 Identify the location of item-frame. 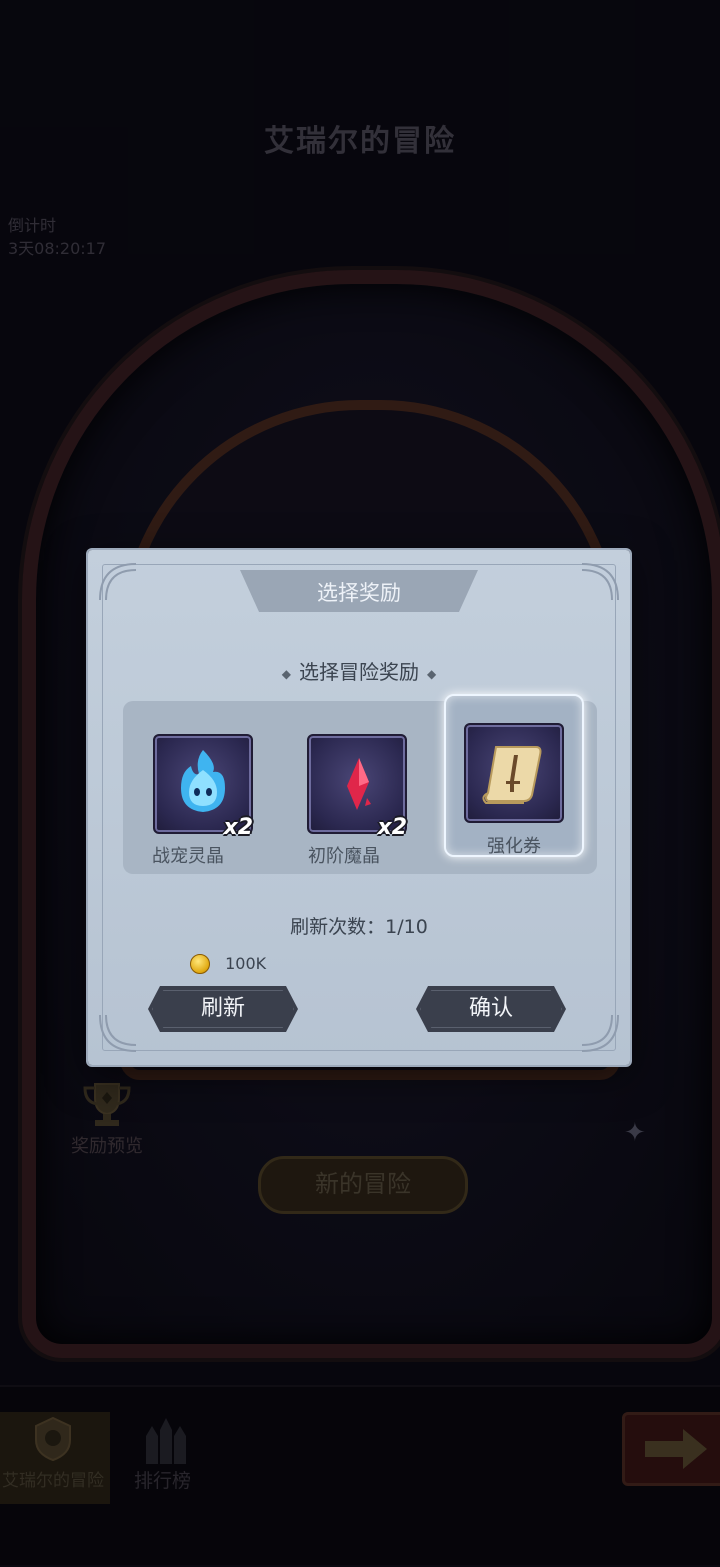
(514, 773).